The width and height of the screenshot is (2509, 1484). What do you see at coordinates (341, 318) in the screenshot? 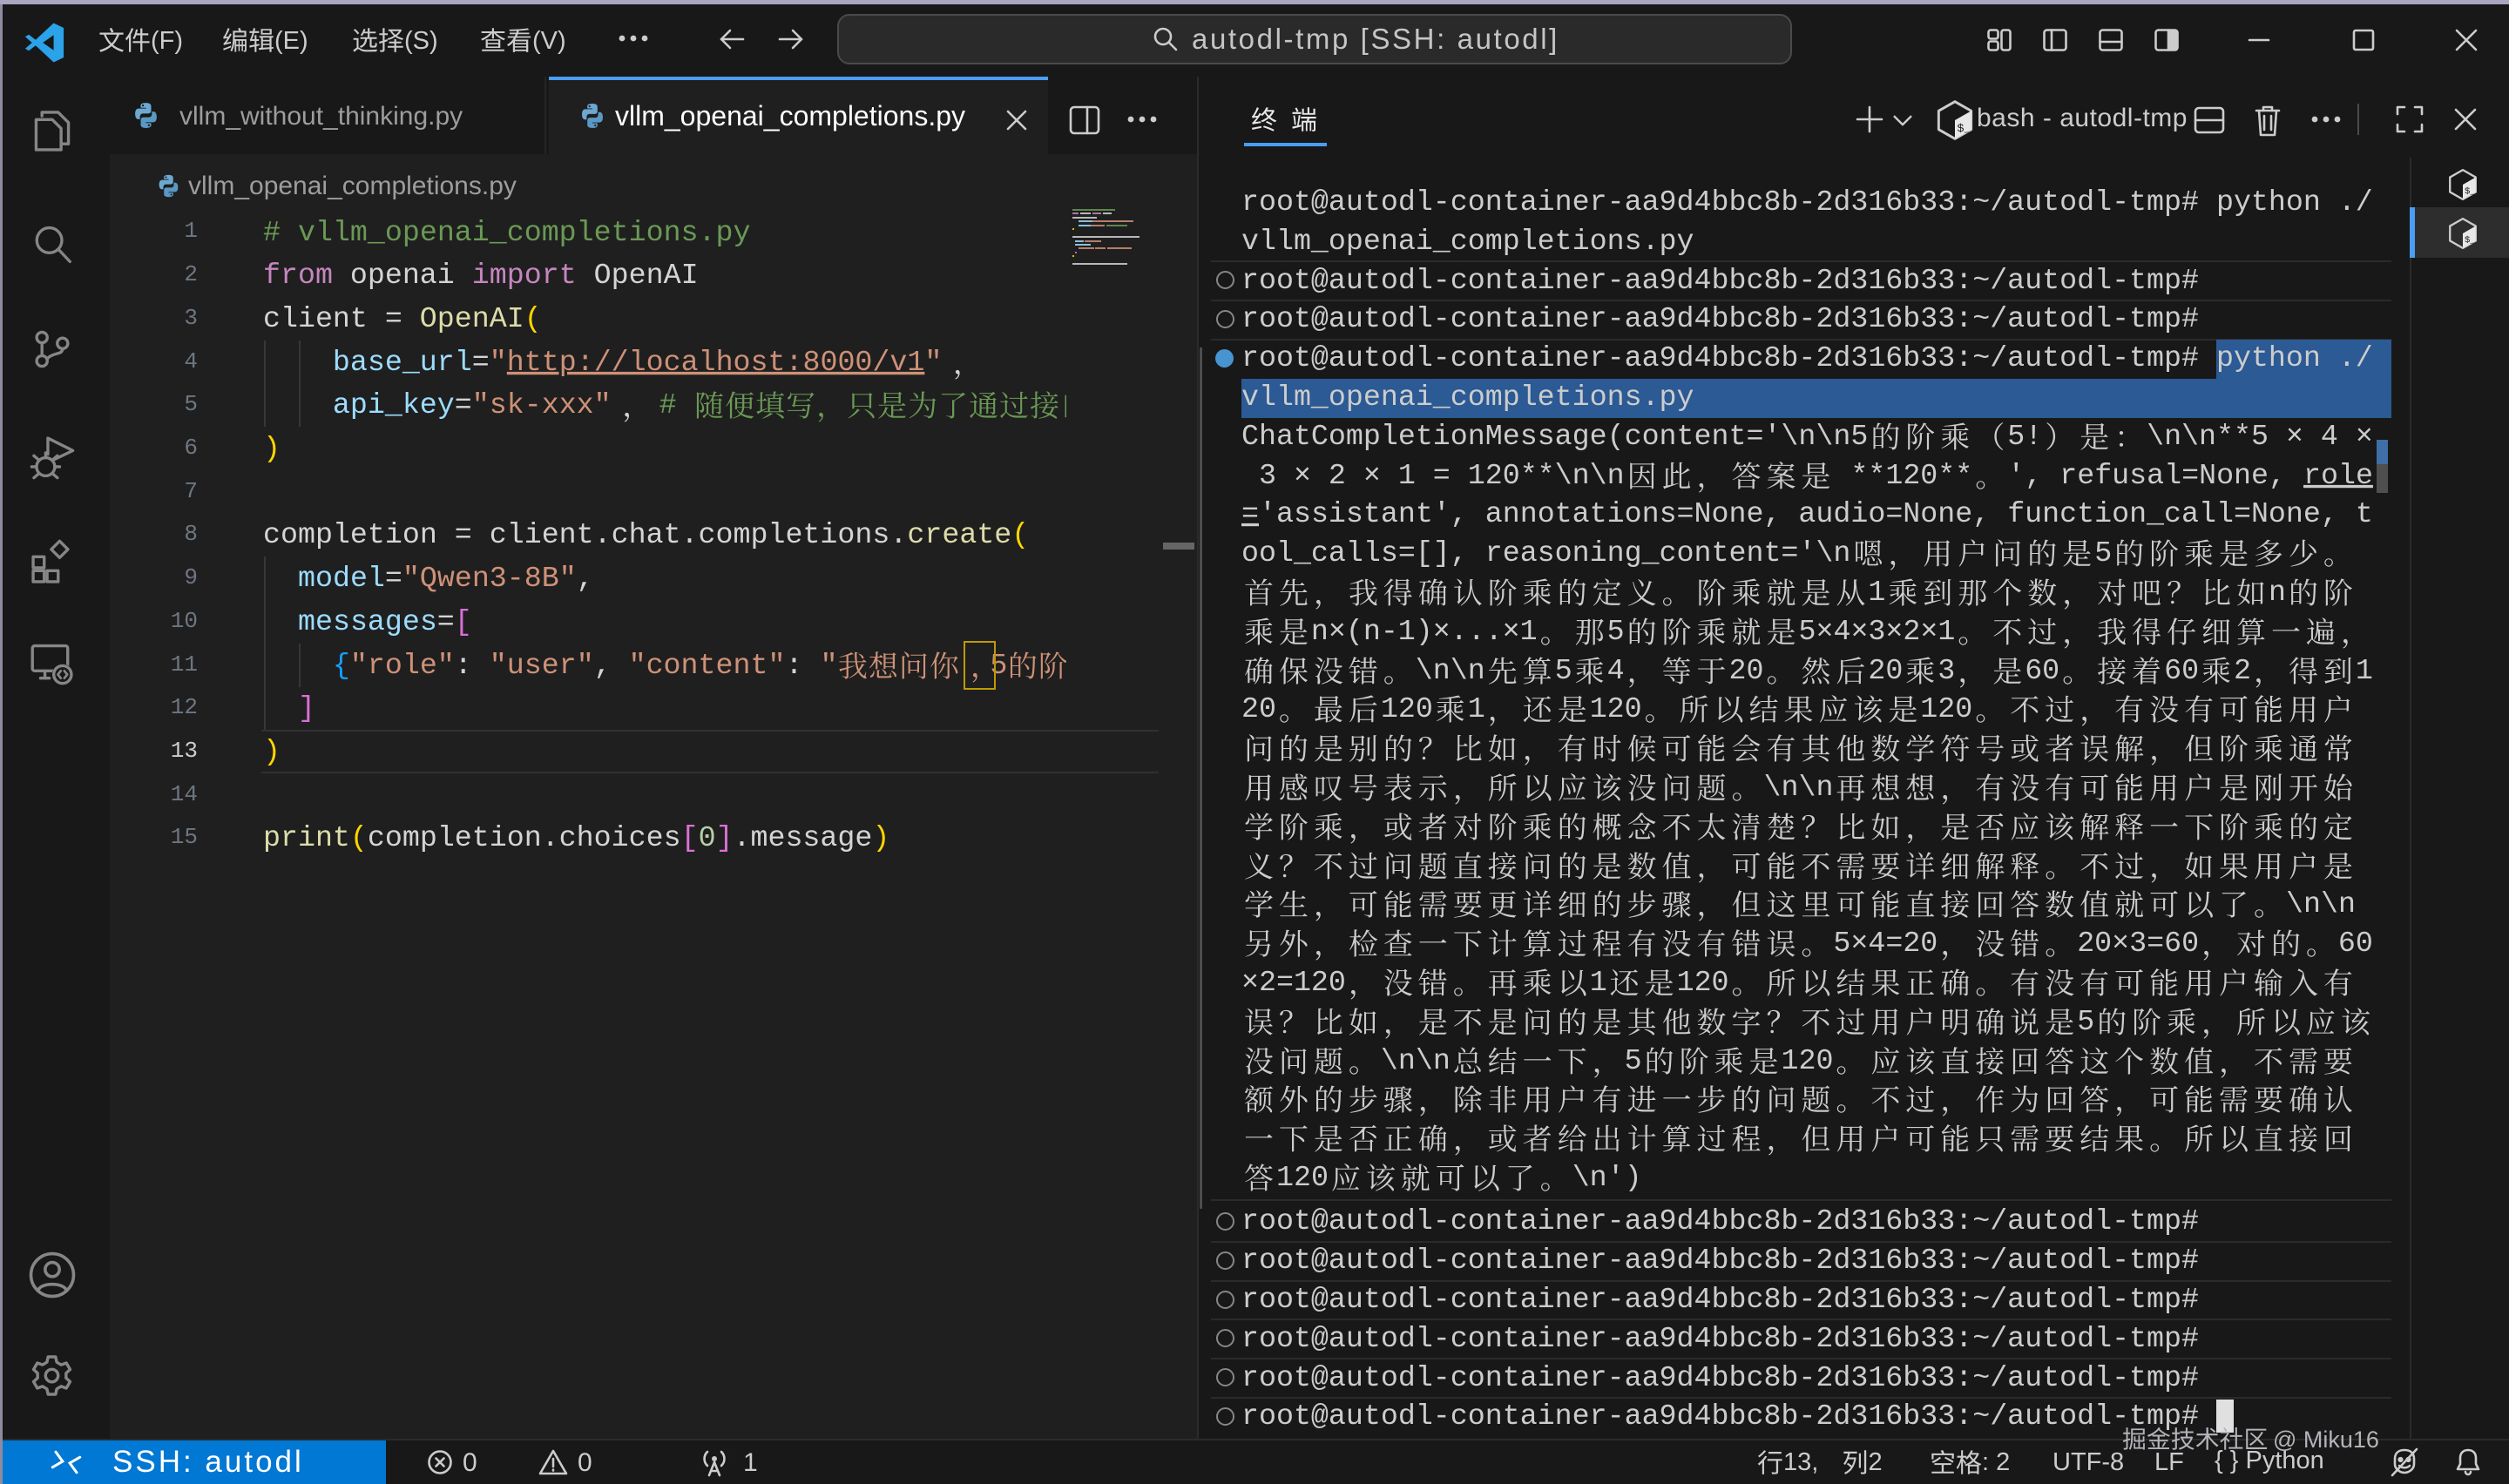
I see `svg-text: client =` at bounding box center [341, 318].